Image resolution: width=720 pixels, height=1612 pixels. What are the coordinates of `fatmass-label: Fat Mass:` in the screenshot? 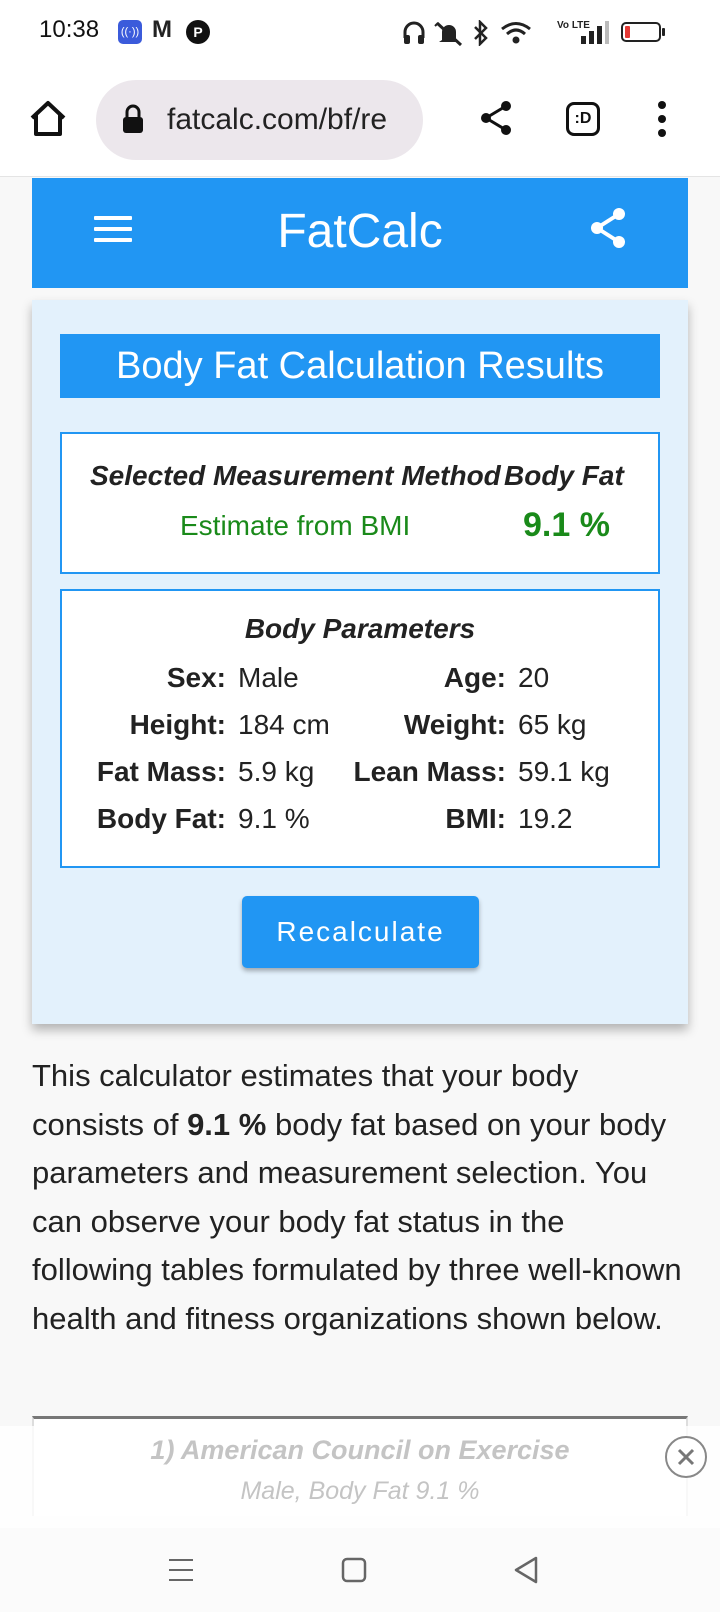 It's located at (161, 771).